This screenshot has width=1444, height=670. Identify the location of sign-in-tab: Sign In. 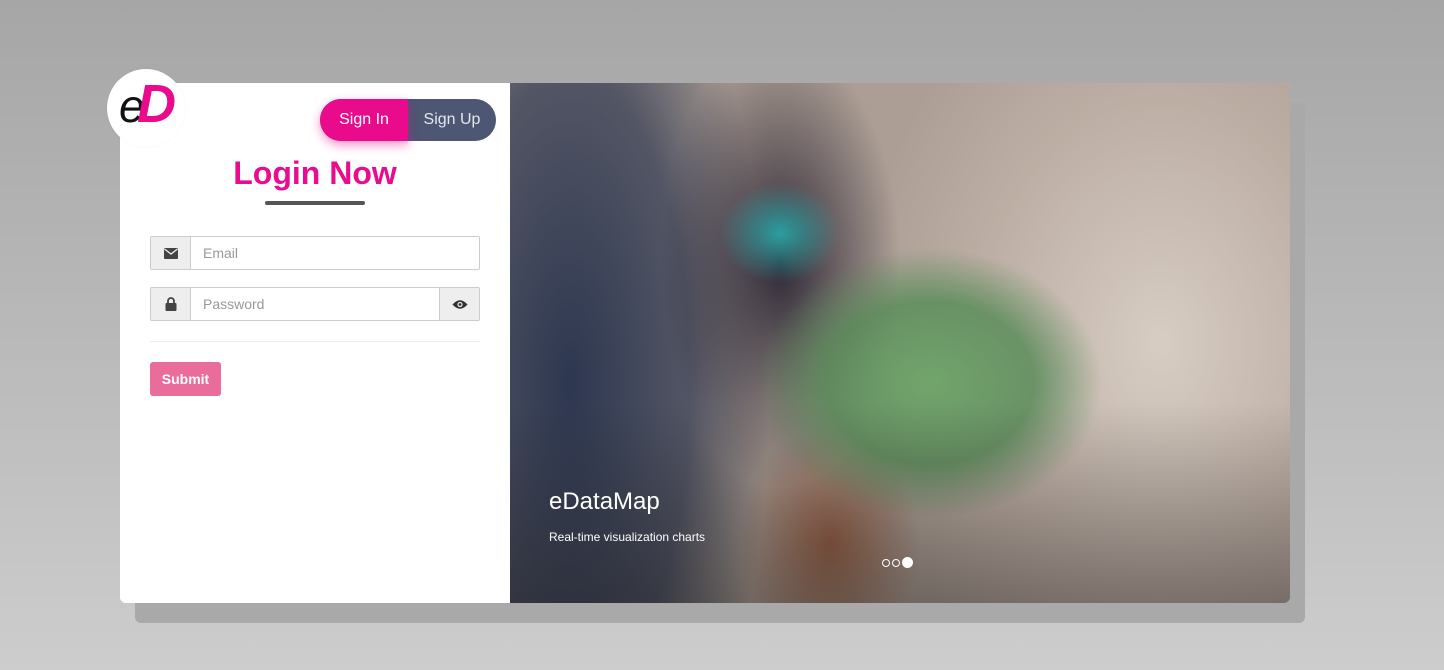
(364, 120).